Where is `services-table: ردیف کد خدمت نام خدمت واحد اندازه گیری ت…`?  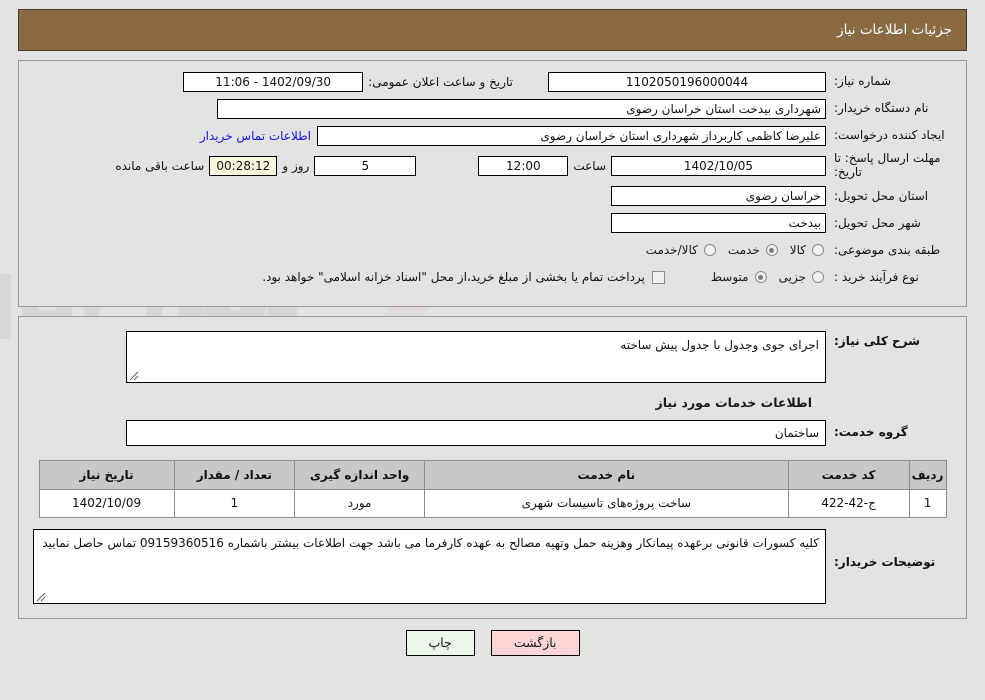 services-table: ردیف کد خدمت نام خدمت واحد اندازه گیری ت… is located at coordinates (492, 488).